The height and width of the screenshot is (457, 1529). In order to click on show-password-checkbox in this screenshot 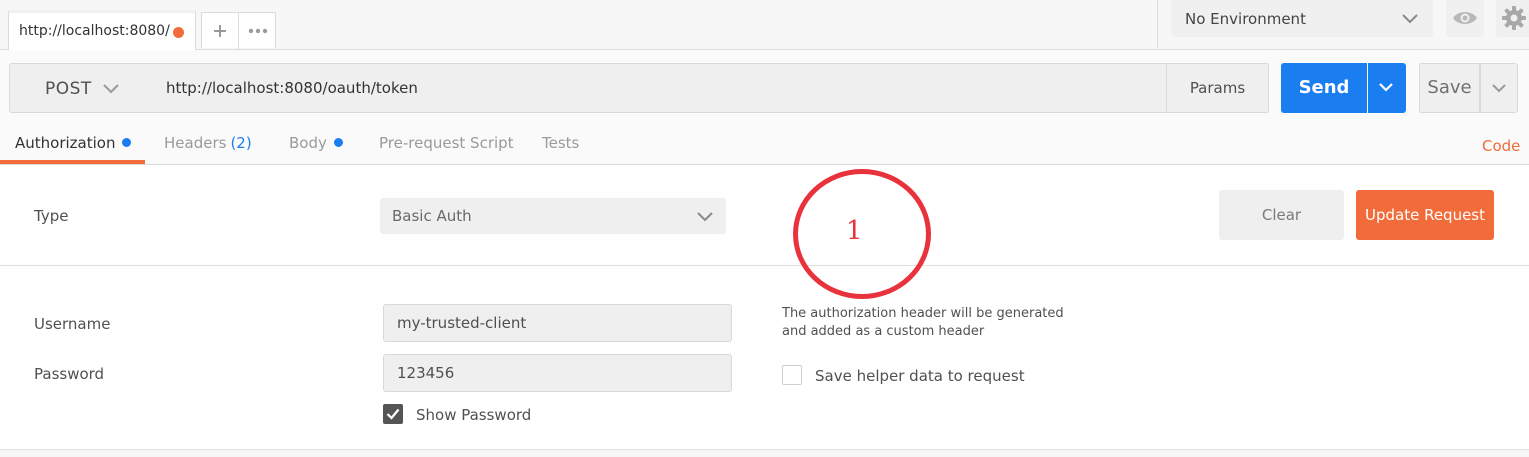, I will do `click(393, 414)`.